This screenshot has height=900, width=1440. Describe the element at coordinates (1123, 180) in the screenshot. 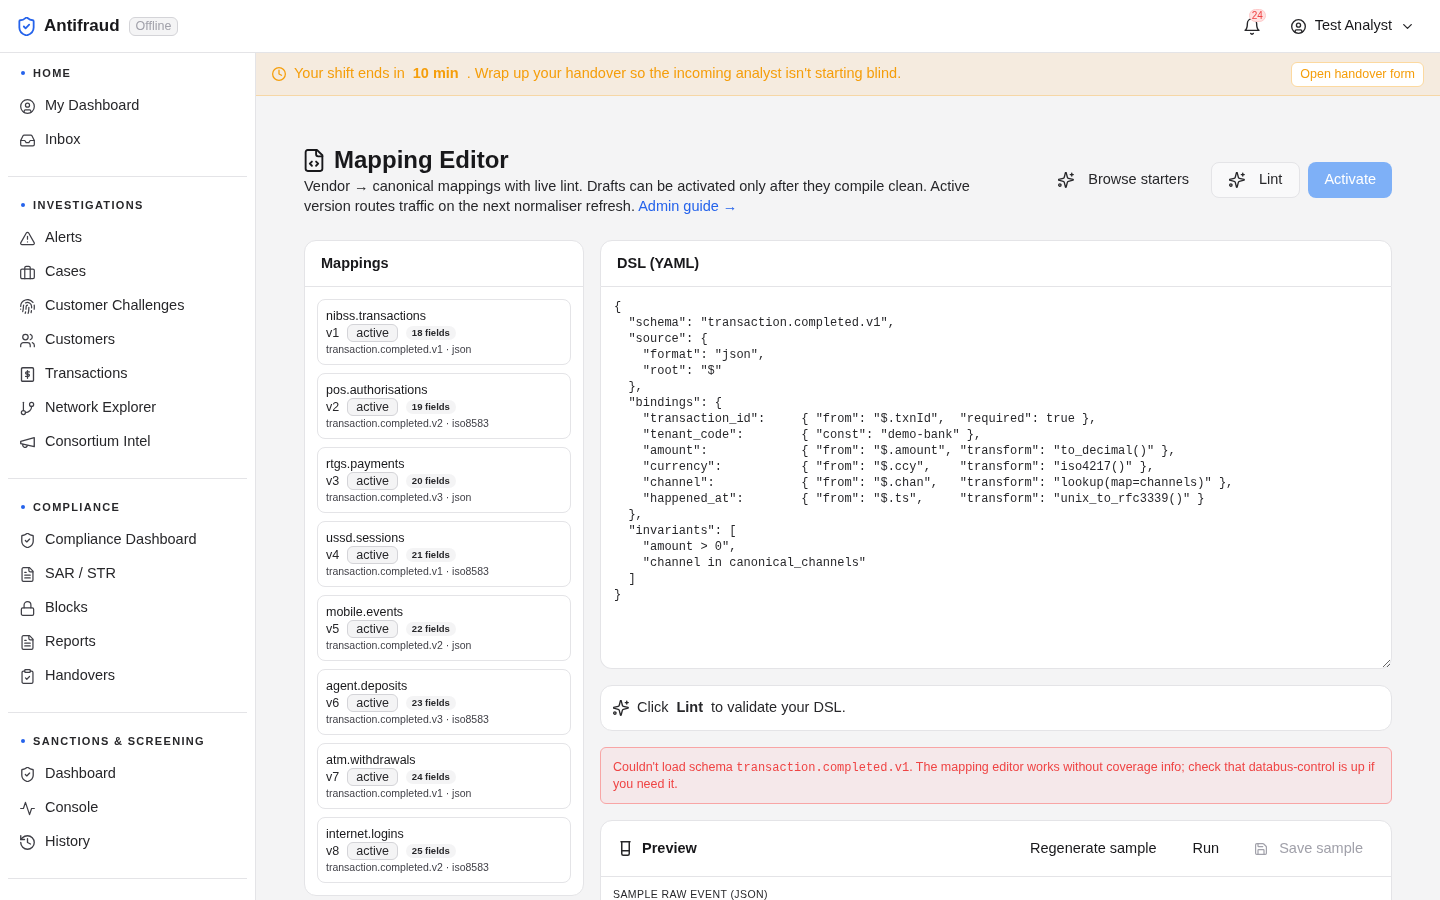

I see `browse-starters-button: Browse starters` at that location.